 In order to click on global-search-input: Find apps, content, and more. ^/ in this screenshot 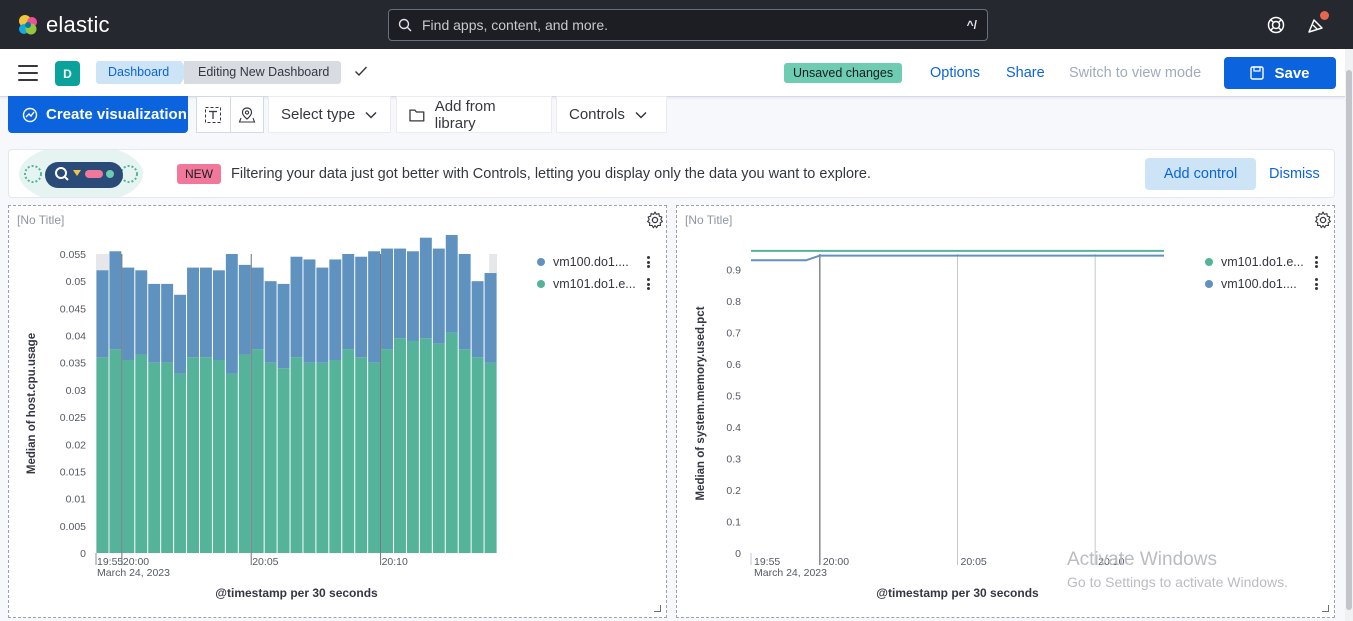, I will do `click(688, 25)`.